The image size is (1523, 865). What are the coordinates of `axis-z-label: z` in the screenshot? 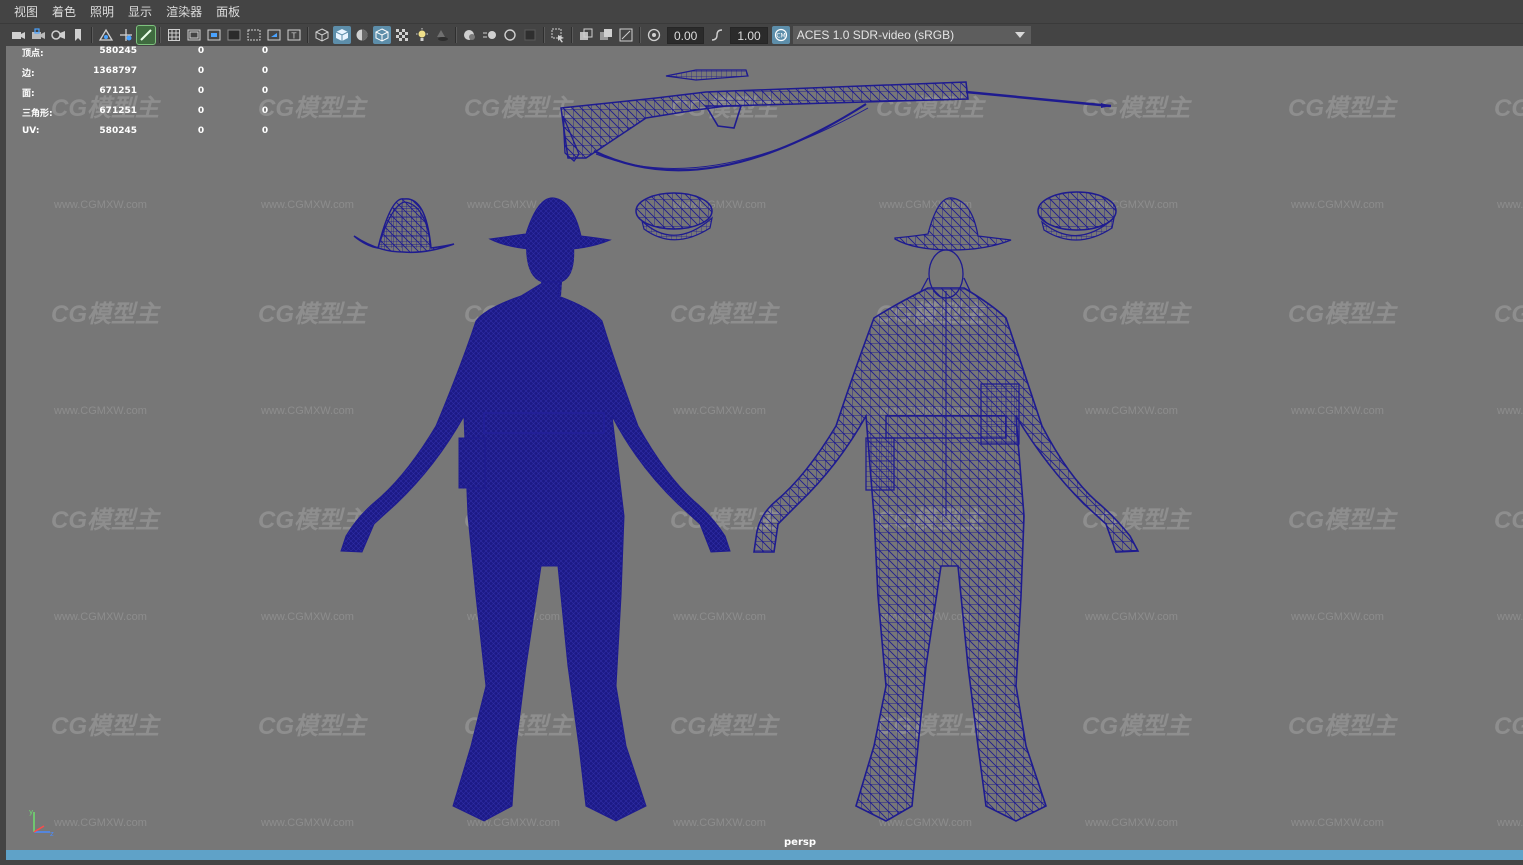 It's located at (52, 834).